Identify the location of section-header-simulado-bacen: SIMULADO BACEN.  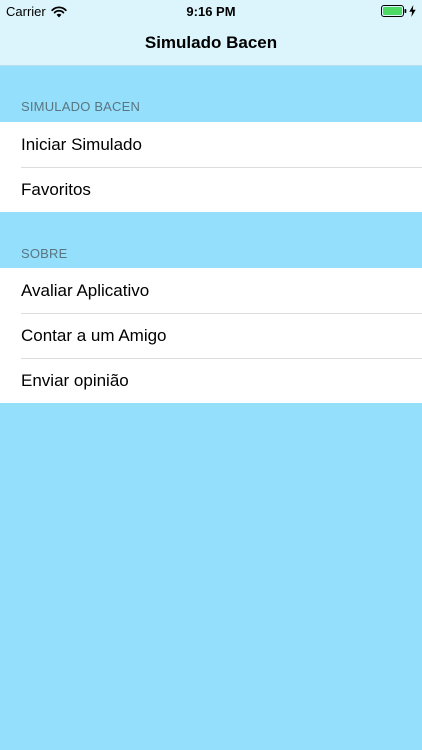
(81, 106).